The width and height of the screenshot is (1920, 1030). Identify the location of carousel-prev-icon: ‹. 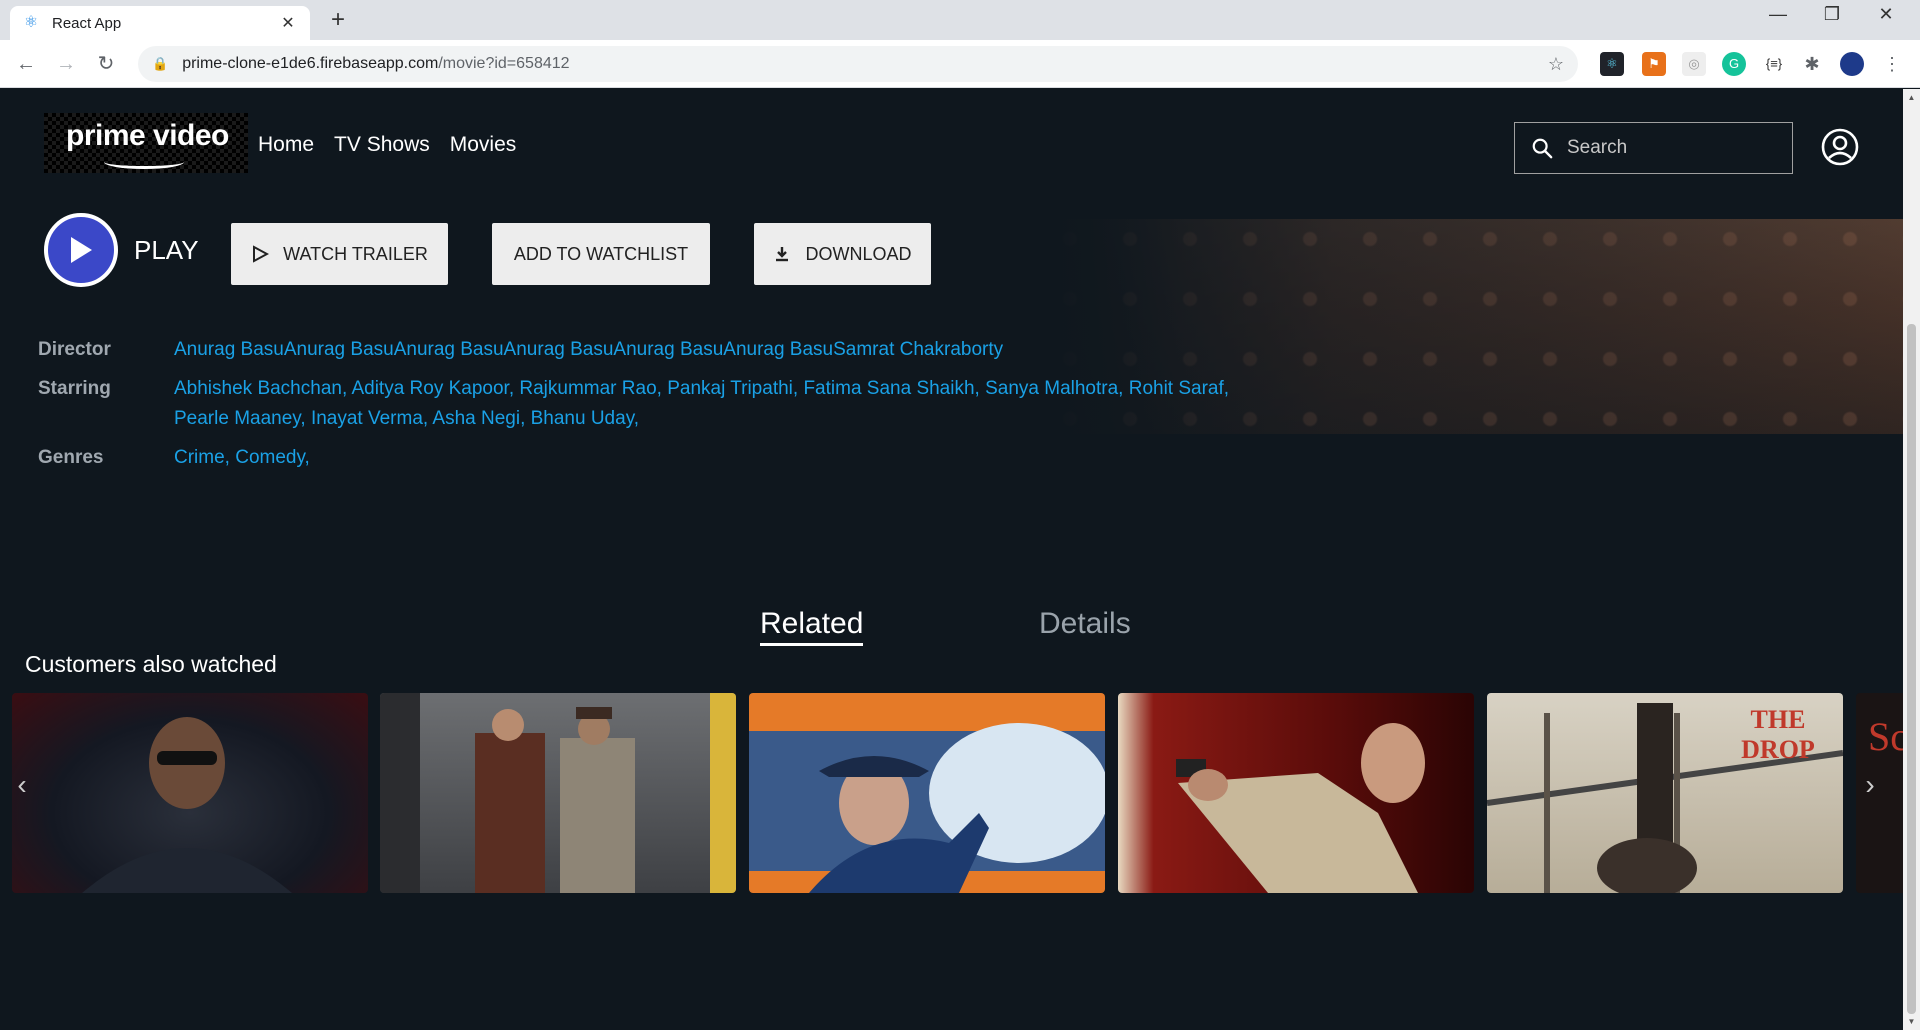
(22, 785).